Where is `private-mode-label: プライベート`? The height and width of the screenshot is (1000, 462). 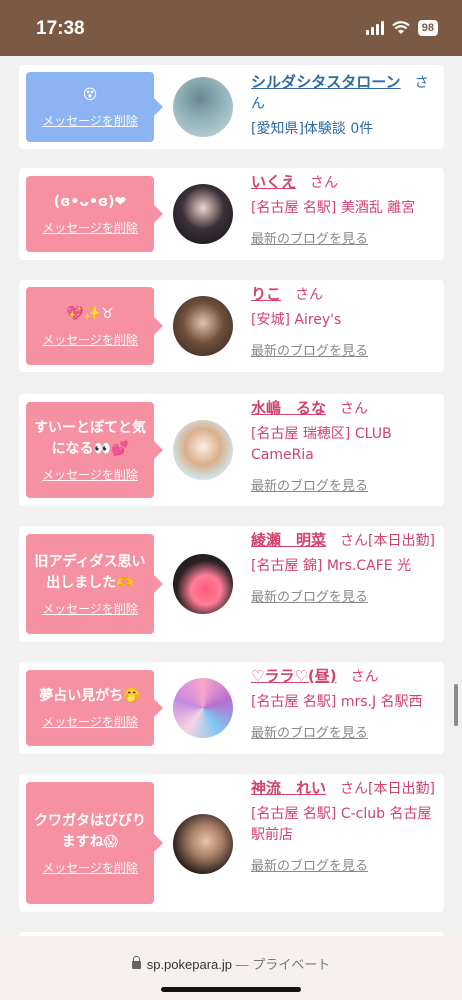 private-mode-label: プライベート is located at coordinates (291, 964).